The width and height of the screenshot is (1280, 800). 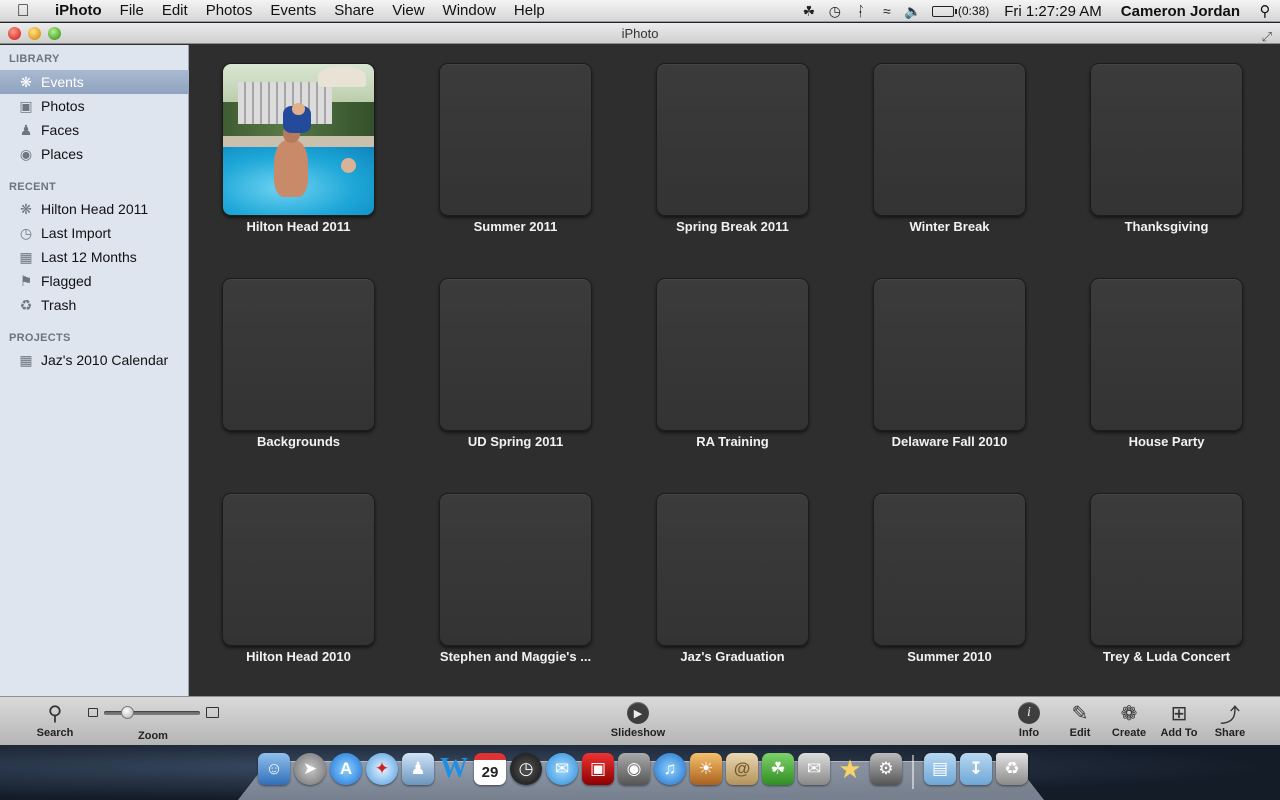 What do you see at coordinates (1265, 11) in the screenshot?
I see `spotlight-search-icon: ⚲` at bounding box center [1265, 11].